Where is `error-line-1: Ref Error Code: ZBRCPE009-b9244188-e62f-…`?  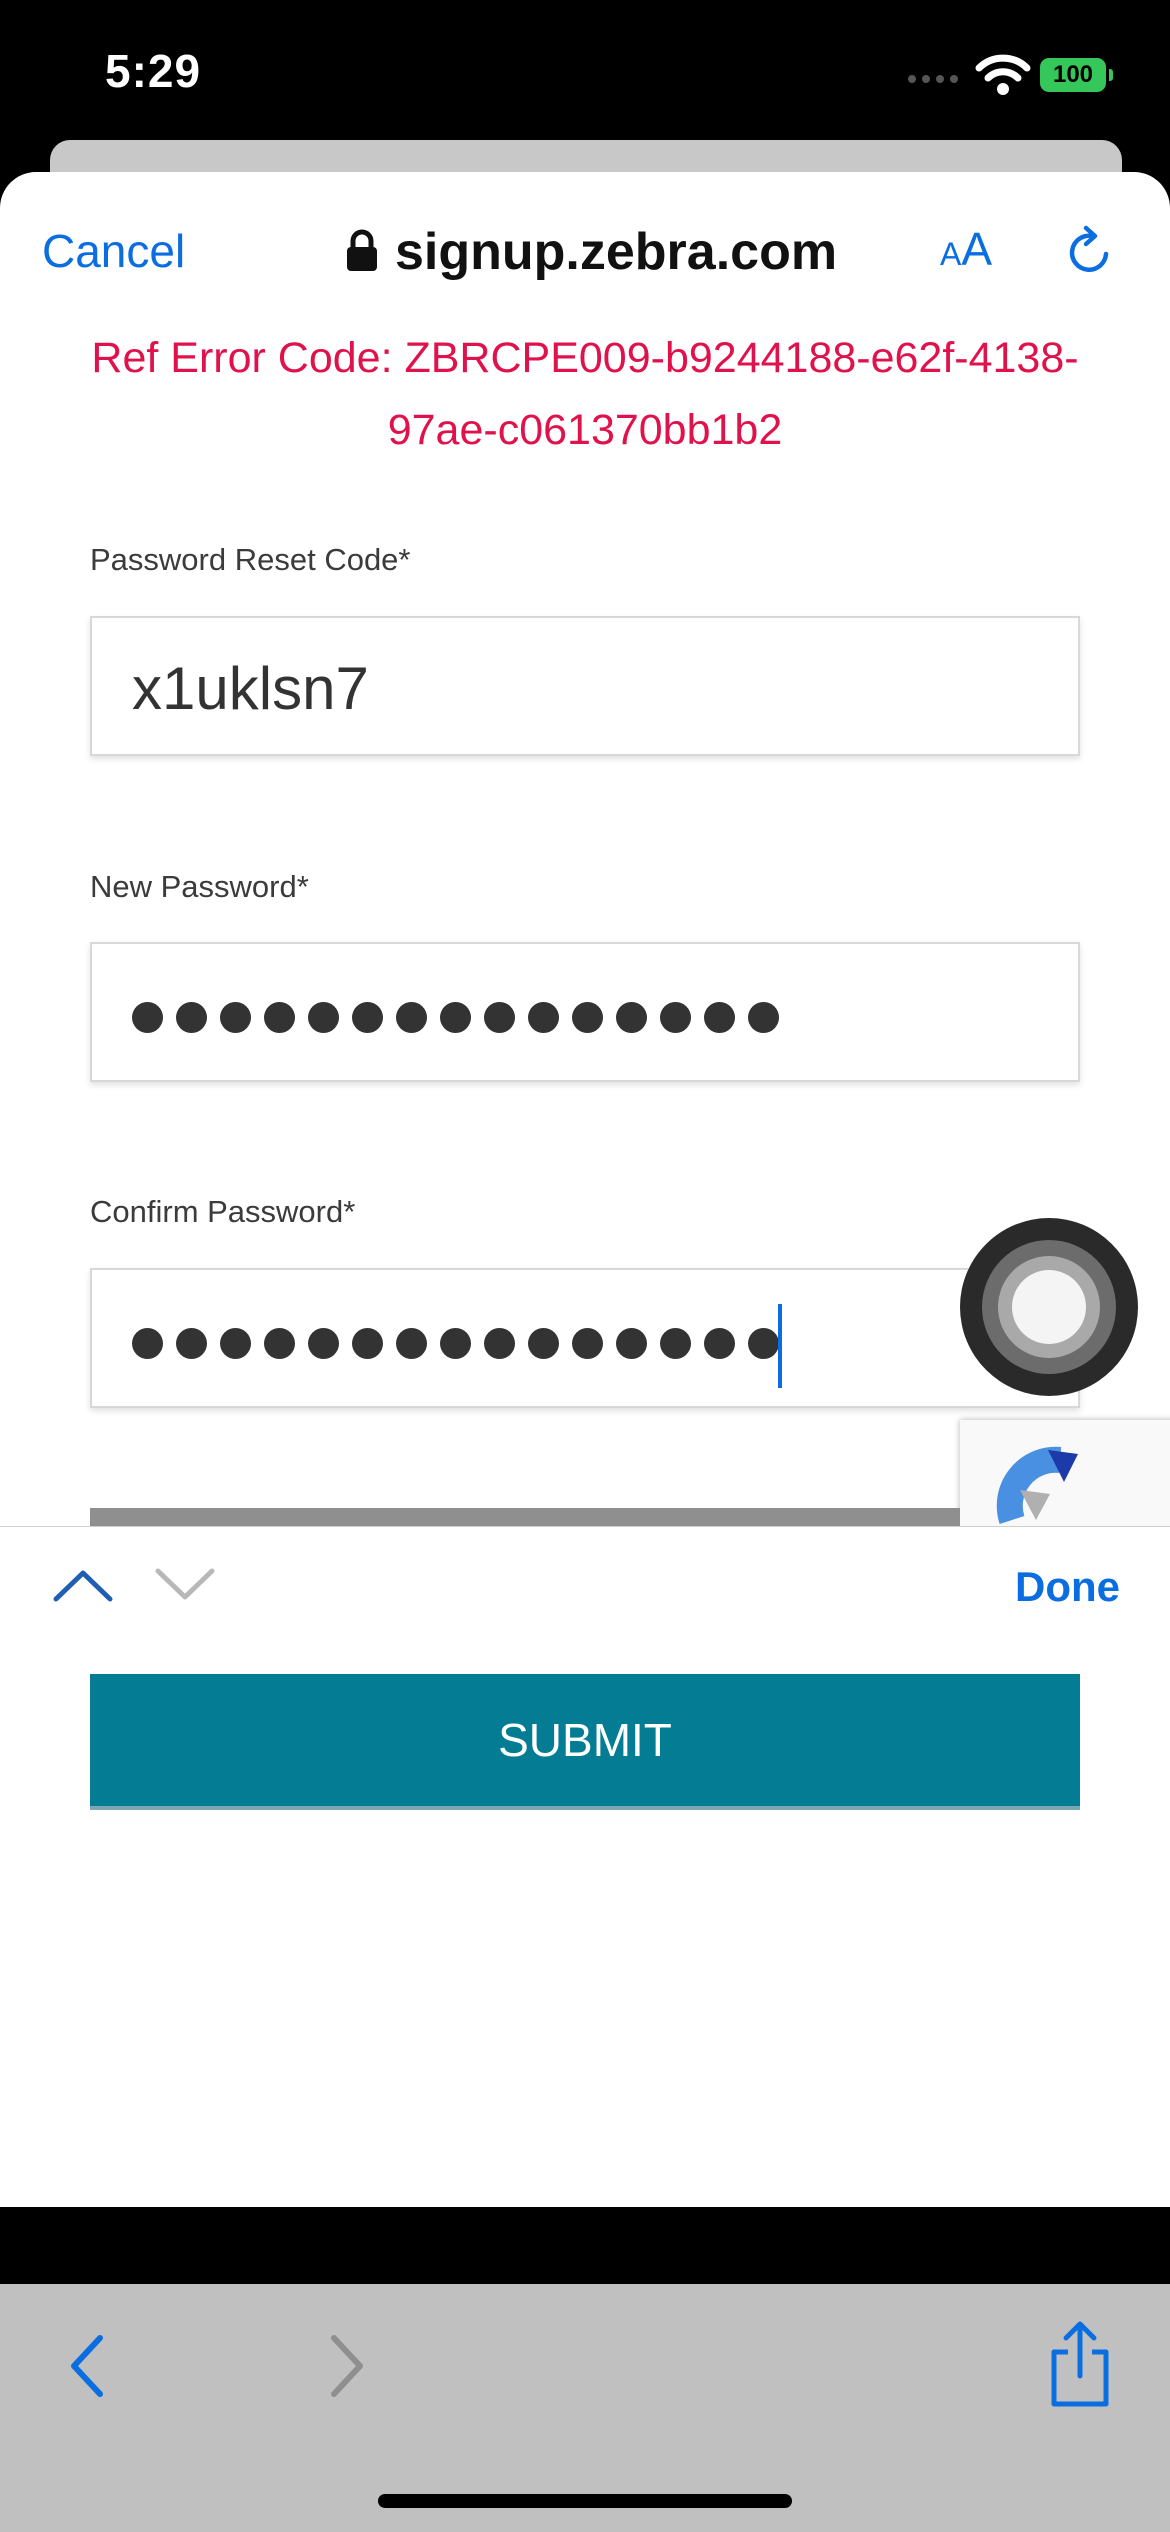
error-line-1: Ref Error Code: ZBRCPE009-b9244188-e62f-… is located at coordinates (585, 358).